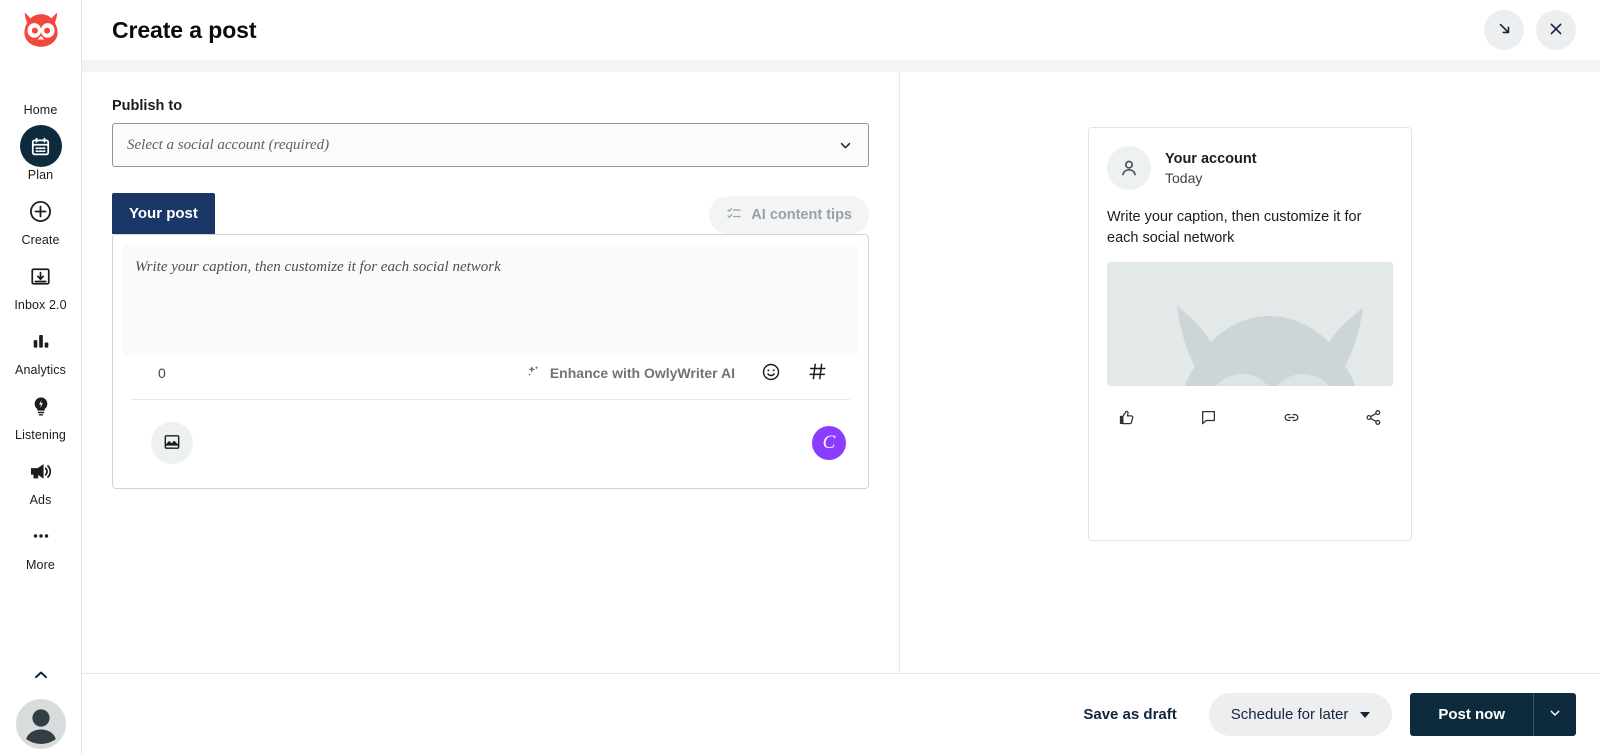 The image size is (1600, 755). What do you see at coordinates (41, 406) in the screenshot?
I see `lightbulb-icon` at bounding box center [41, 406].